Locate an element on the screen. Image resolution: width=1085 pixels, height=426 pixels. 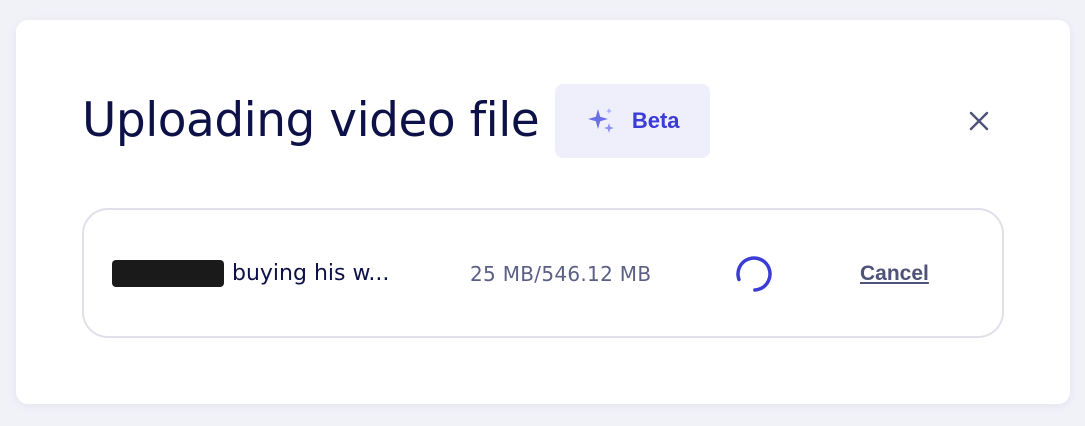
spinner-icon is located at coordinates (754, 274).